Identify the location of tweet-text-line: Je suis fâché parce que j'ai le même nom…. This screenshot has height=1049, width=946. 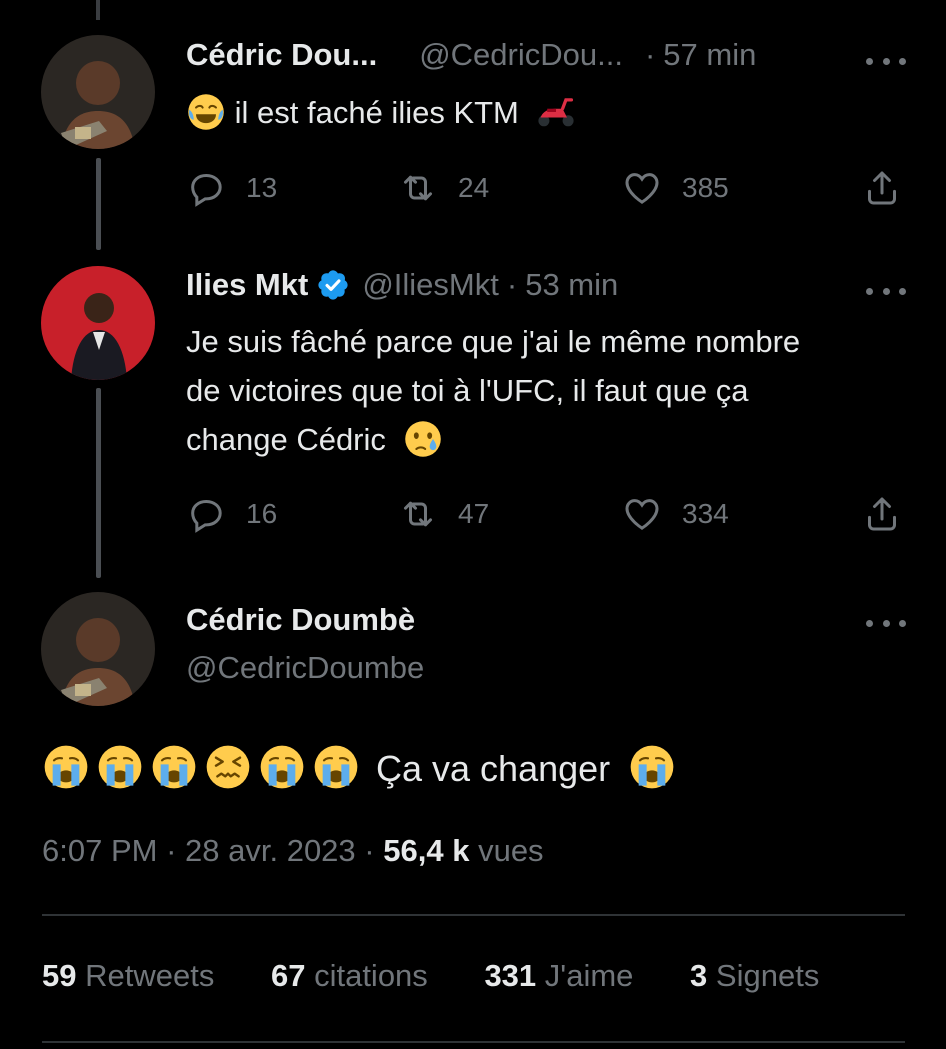
(493, 341).